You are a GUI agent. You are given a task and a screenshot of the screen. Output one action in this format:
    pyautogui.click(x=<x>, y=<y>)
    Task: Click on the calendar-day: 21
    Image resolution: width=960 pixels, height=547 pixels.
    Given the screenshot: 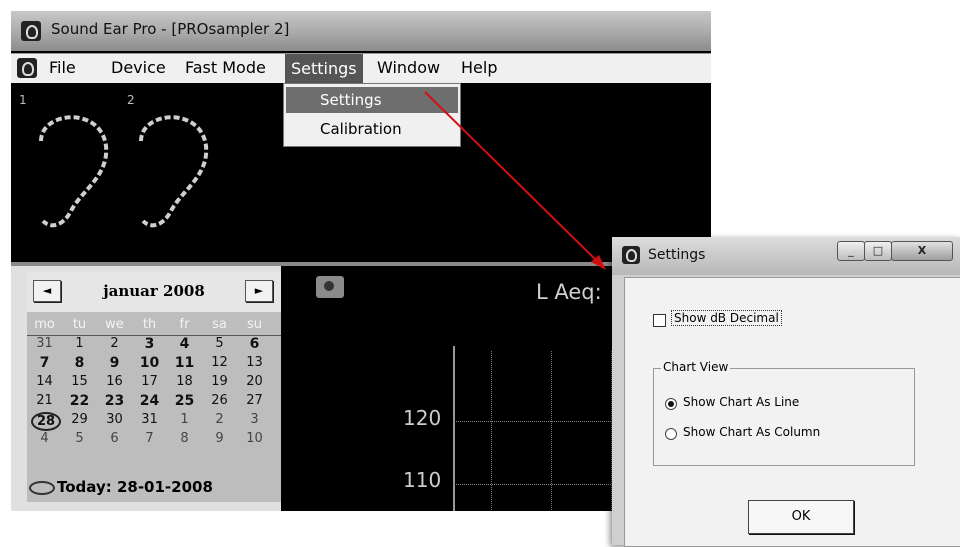 What is the action you would take?
    pyautogui.click(x=44, y=400)
    